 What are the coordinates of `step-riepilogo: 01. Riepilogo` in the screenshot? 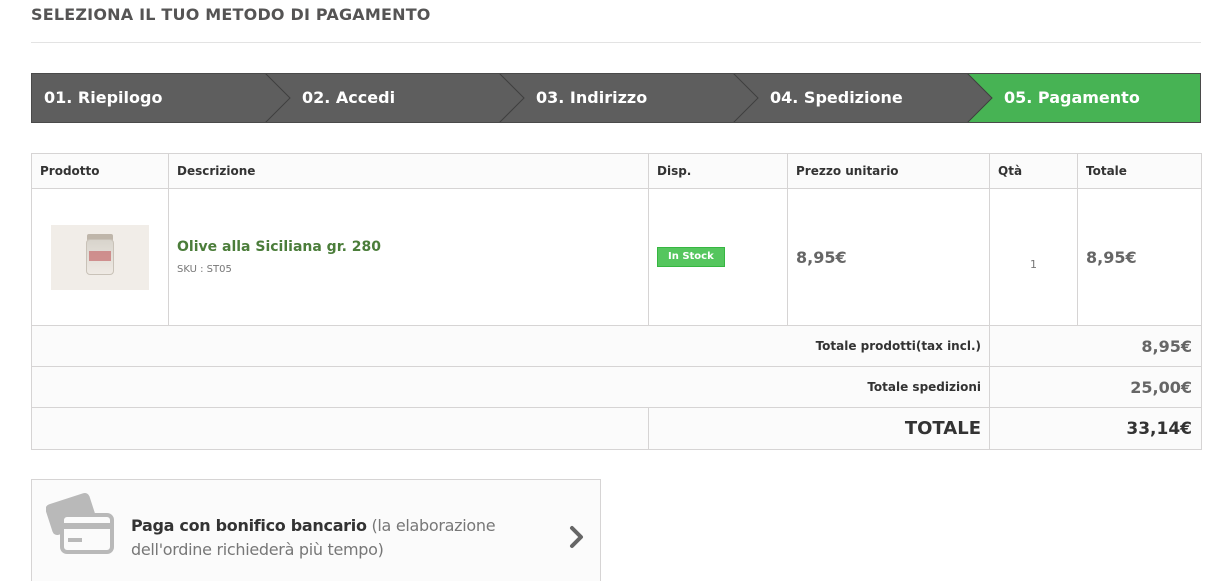 It's located at (103, 98).